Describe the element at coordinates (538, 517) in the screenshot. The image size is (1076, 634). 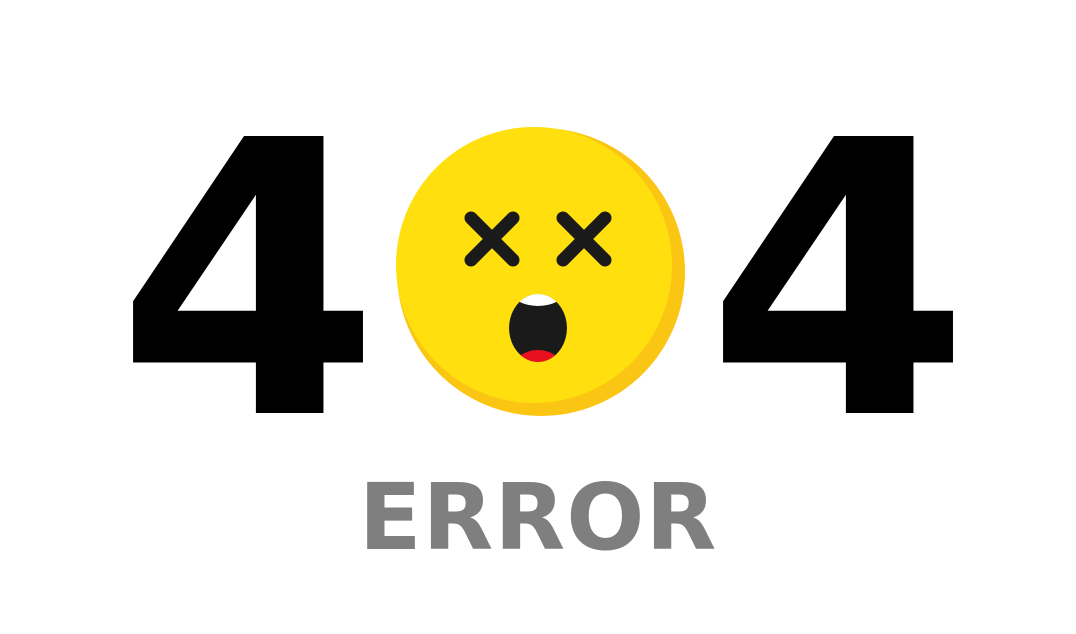
I see `error-label: ERROR` at that location.